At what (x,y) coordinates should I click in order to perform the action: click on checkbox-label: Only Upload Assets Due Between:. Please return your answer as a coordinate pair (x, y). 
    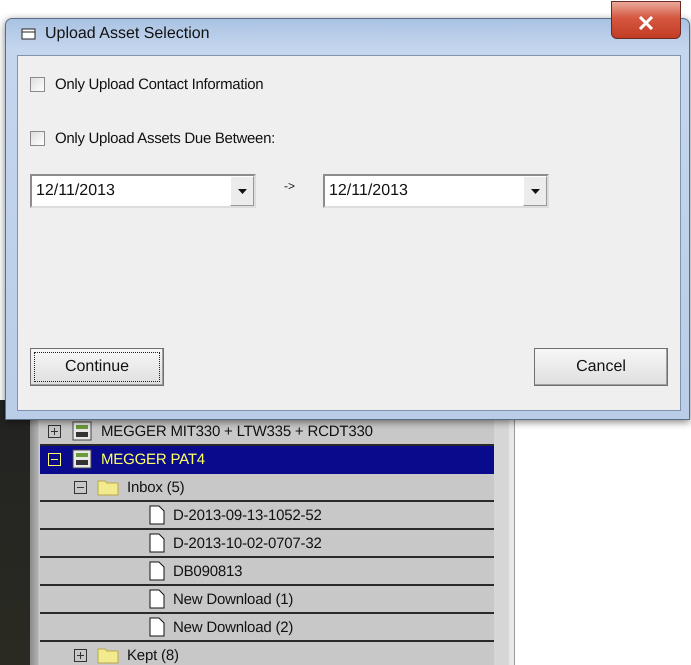
    Looking at the image, I should click on (165, 138).